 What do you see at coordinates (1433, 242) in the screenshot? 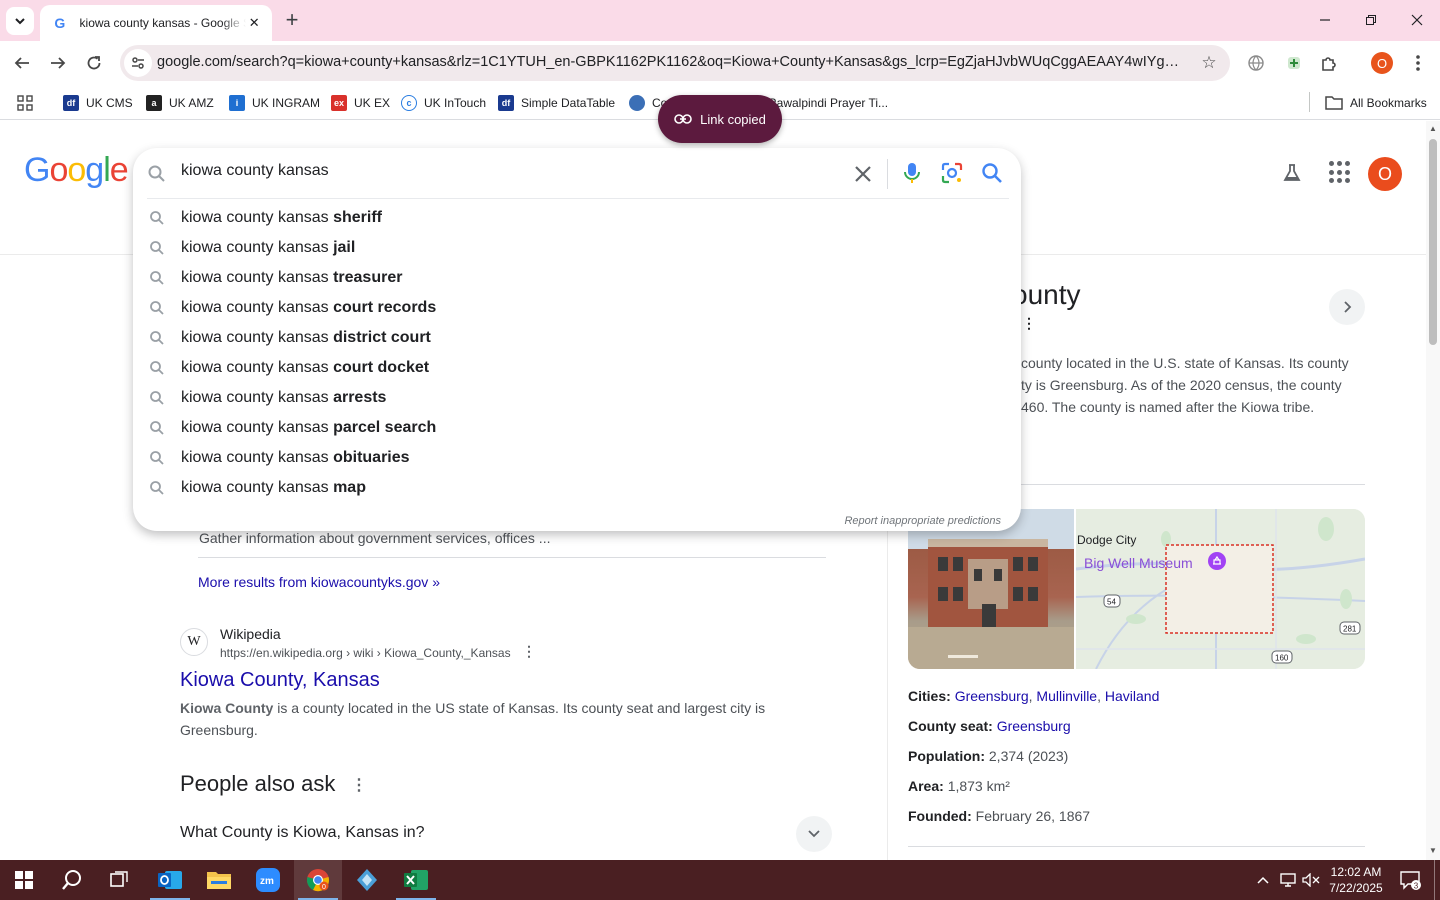
I see `scrollbar-thumb` at bounding box center [1433, 242].